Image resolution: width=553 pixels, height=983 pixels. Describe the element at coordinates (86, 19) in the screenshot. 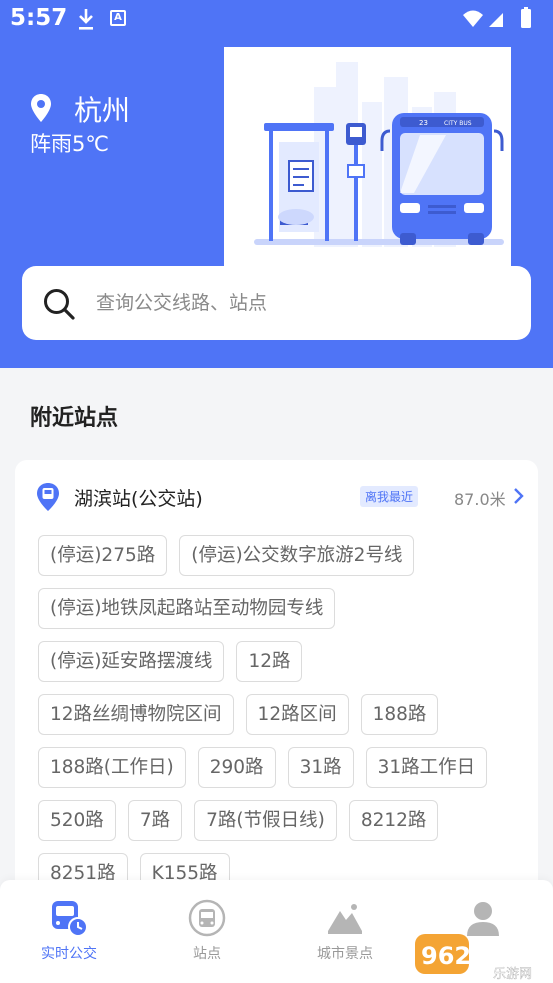

I see `download-icon` at that location.